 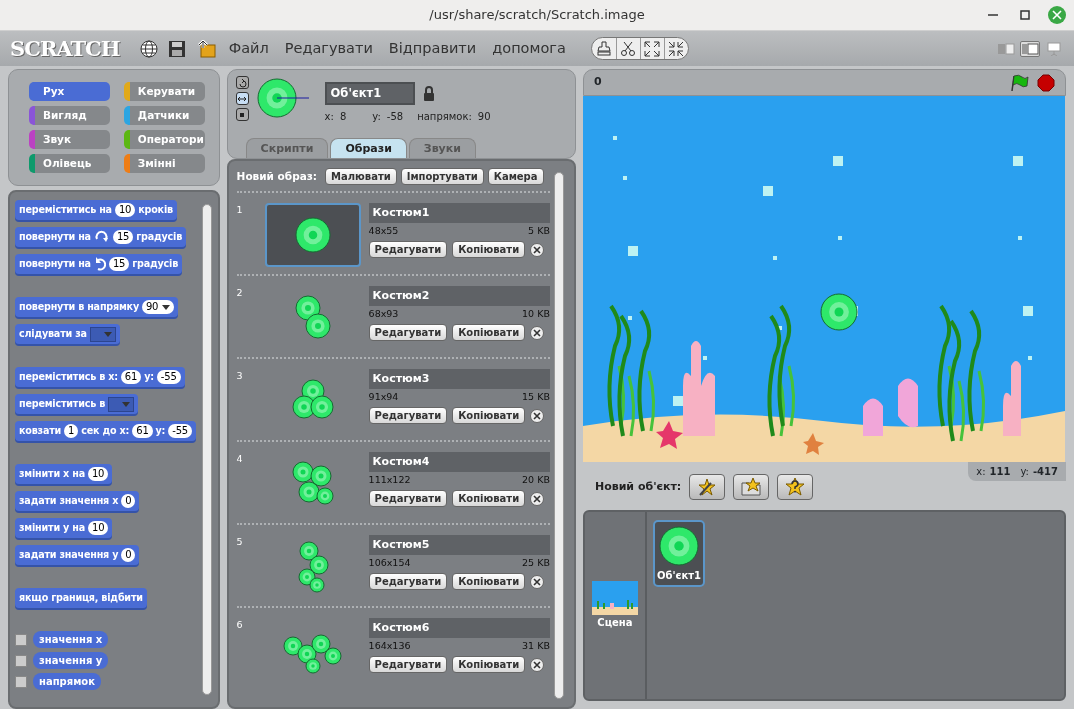 What do you see at coordinates (69, 163) in the screenshot?
I see `category-button: Олівець` at bounding box center [69, 163].